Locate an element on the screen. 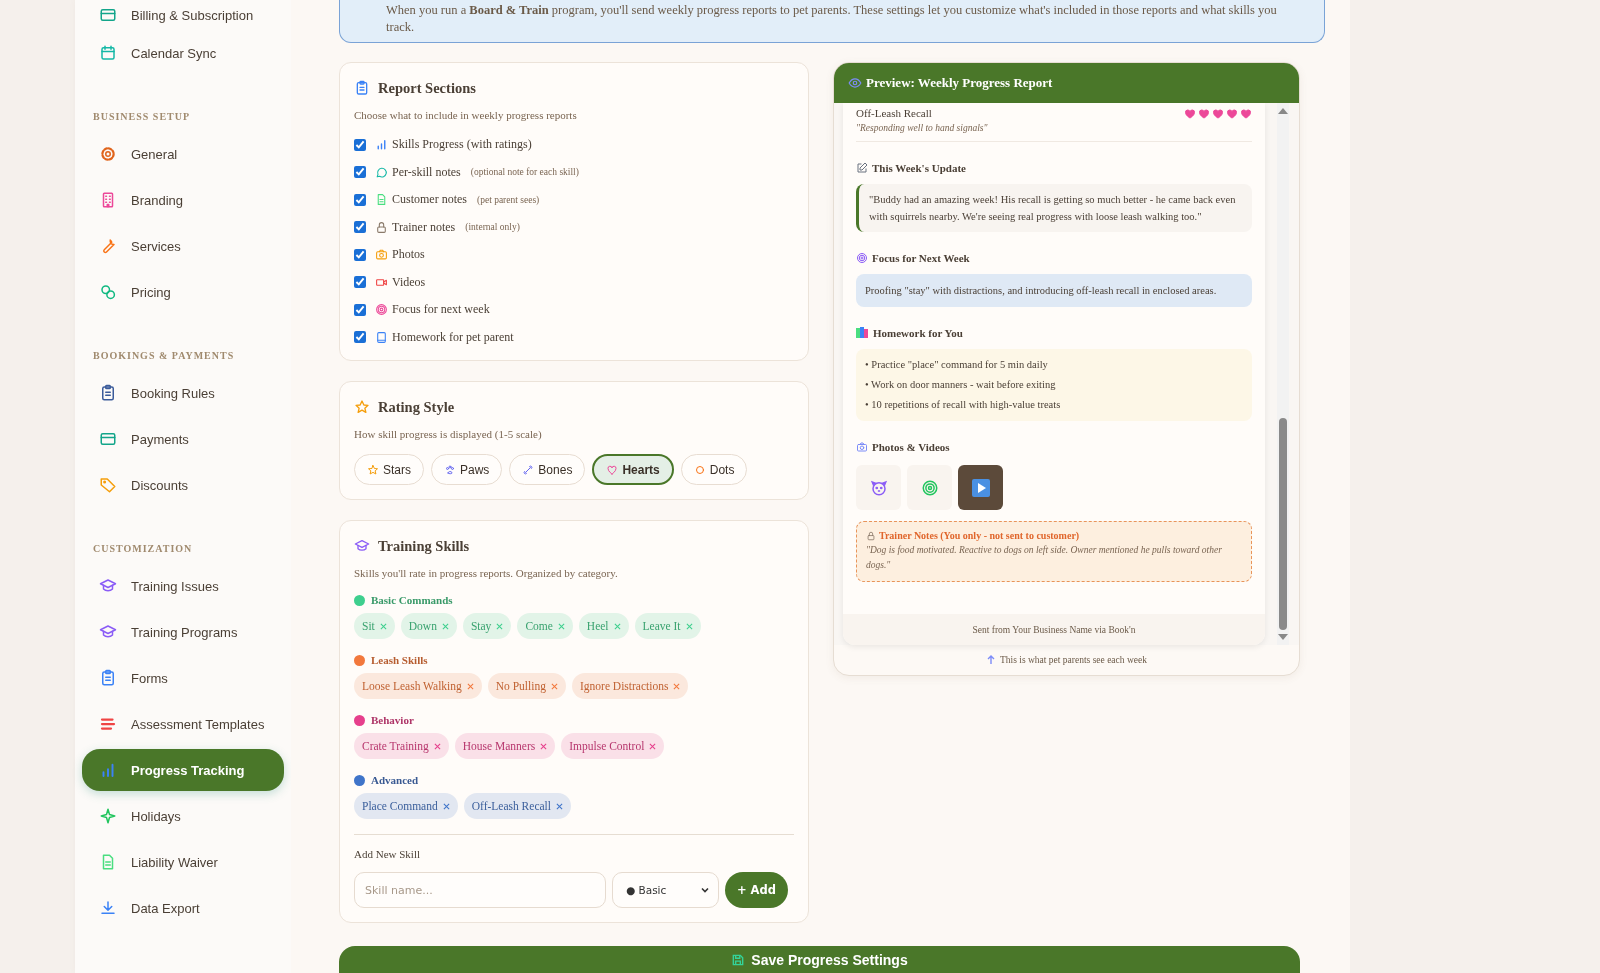 The height and width of the screenshot is (973, 1600). tag-icon is located at coordinates (108, 485).